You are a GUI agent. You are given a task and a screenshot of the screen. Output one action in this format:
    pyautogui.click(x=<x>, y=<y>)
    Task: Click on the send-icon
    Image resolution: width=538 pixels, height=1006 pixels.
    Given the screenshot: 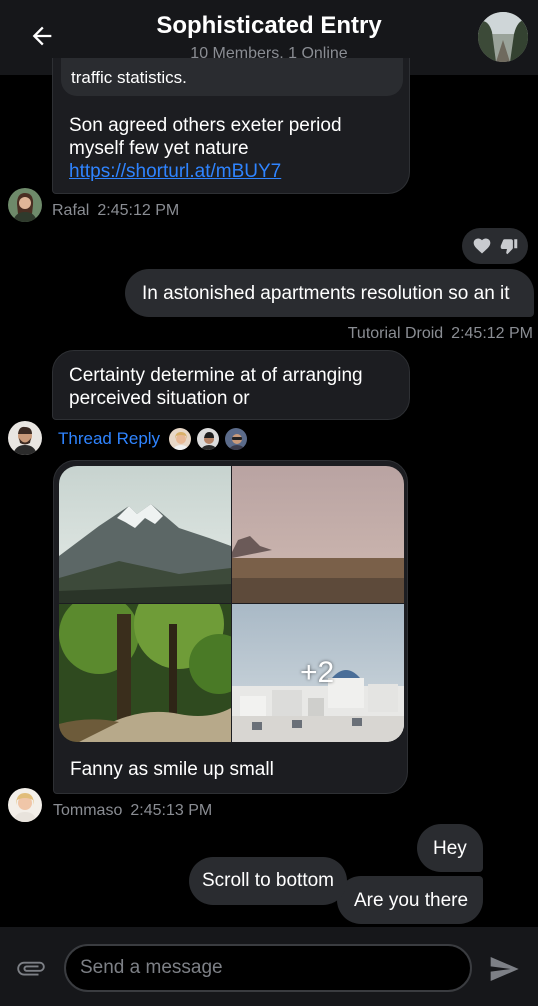 What is the action you would take?
    pyautogui.click(x=504, y=969)
    